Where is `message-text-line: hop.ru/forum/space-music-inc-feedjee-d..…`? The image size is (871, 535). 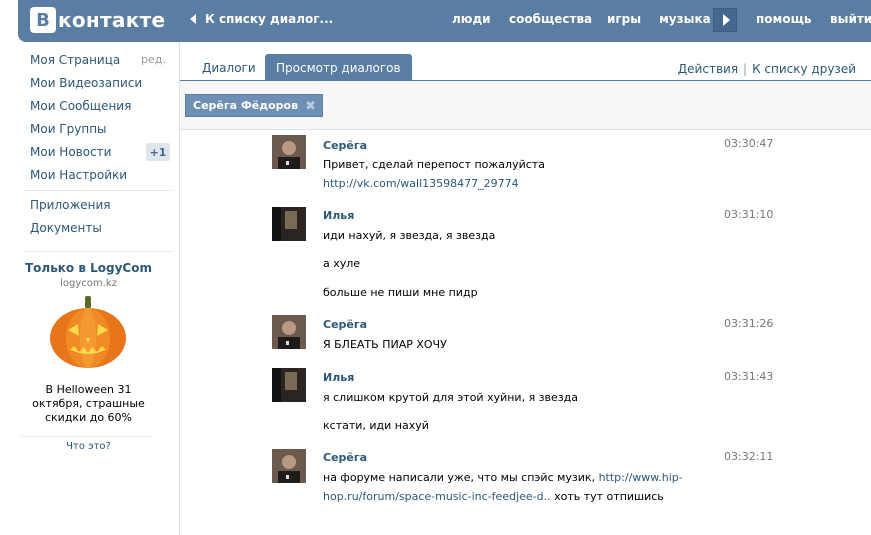 message-text-line: hop.ru/forum/space-music-inc-feedjee-d..… is located at coordinates (493, 496).